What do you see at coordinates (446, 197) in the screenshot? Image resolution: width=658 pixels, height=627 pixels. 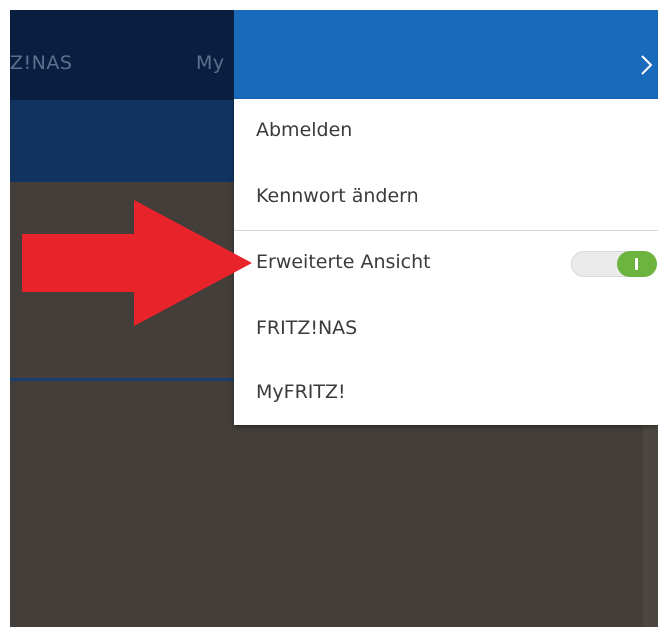 I see `menu-item-kennwort-aendern: Kennwort ändern` at bounding box center [446, 197].